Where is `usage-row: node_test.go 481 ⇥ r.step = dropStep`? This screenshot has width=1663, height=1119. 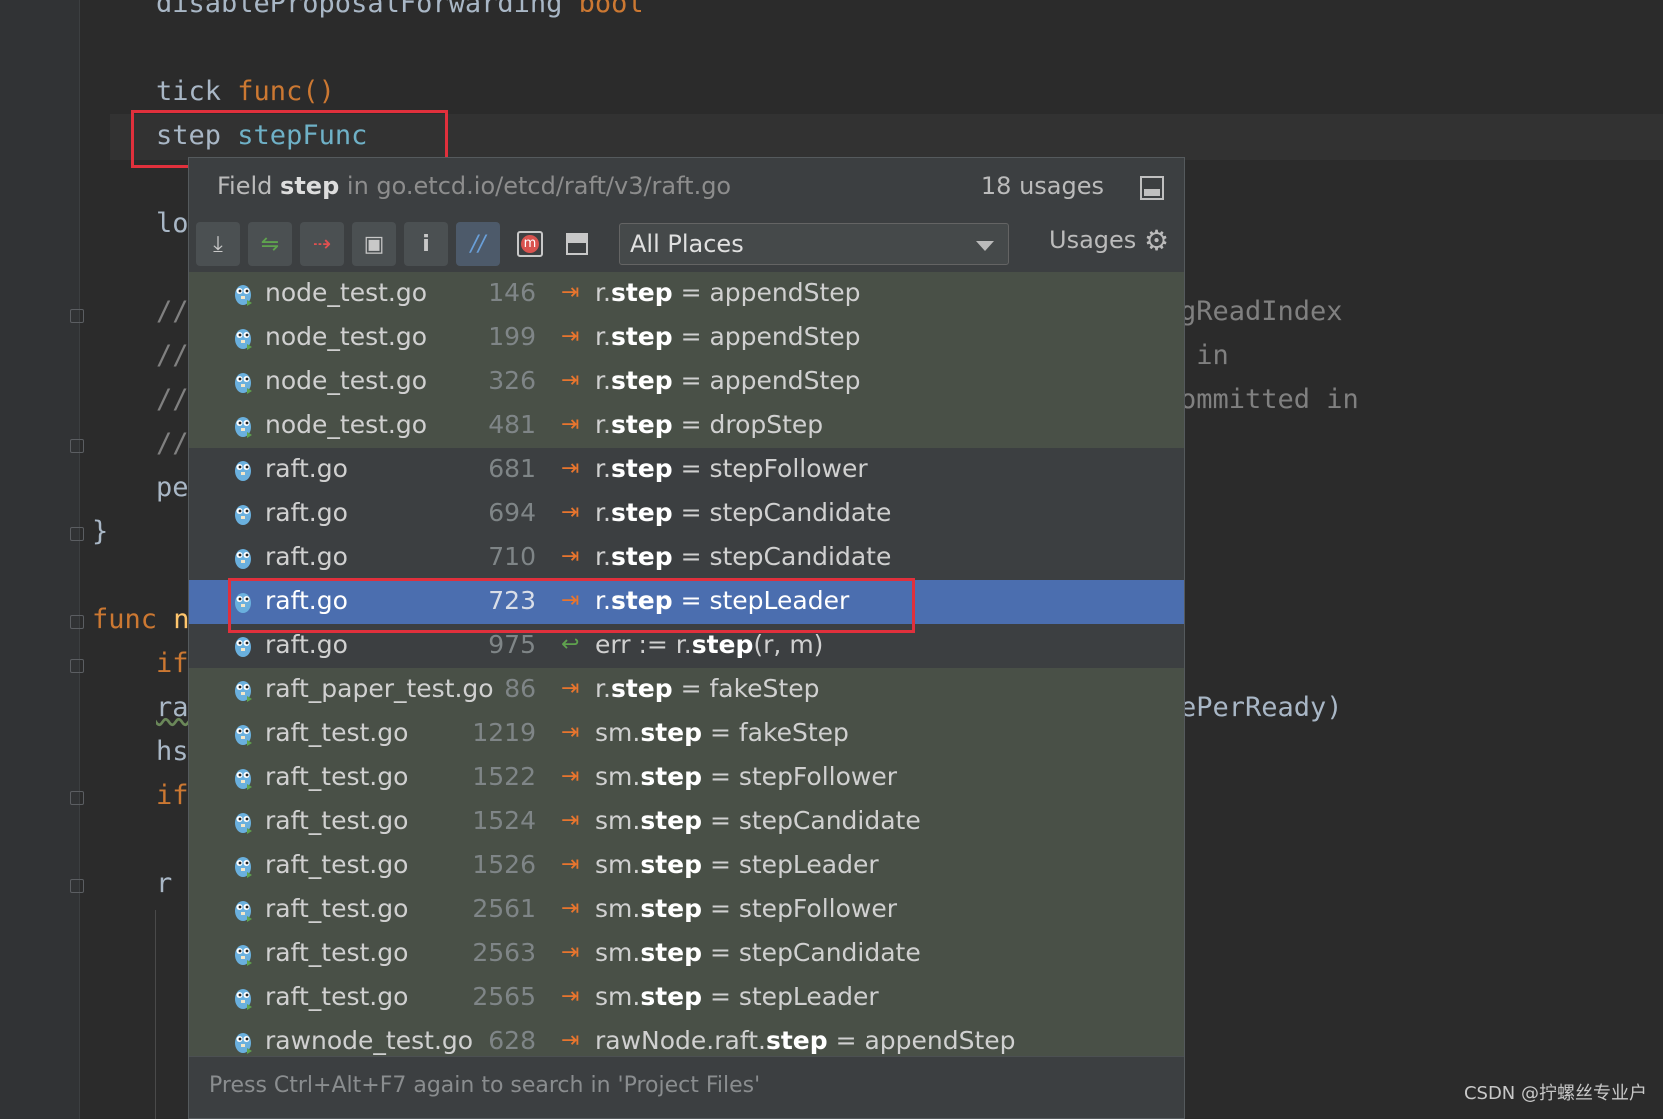 usage-row: node_test.go 481 ⇥ r.step = dropStep is located at coordinates (686, 426).